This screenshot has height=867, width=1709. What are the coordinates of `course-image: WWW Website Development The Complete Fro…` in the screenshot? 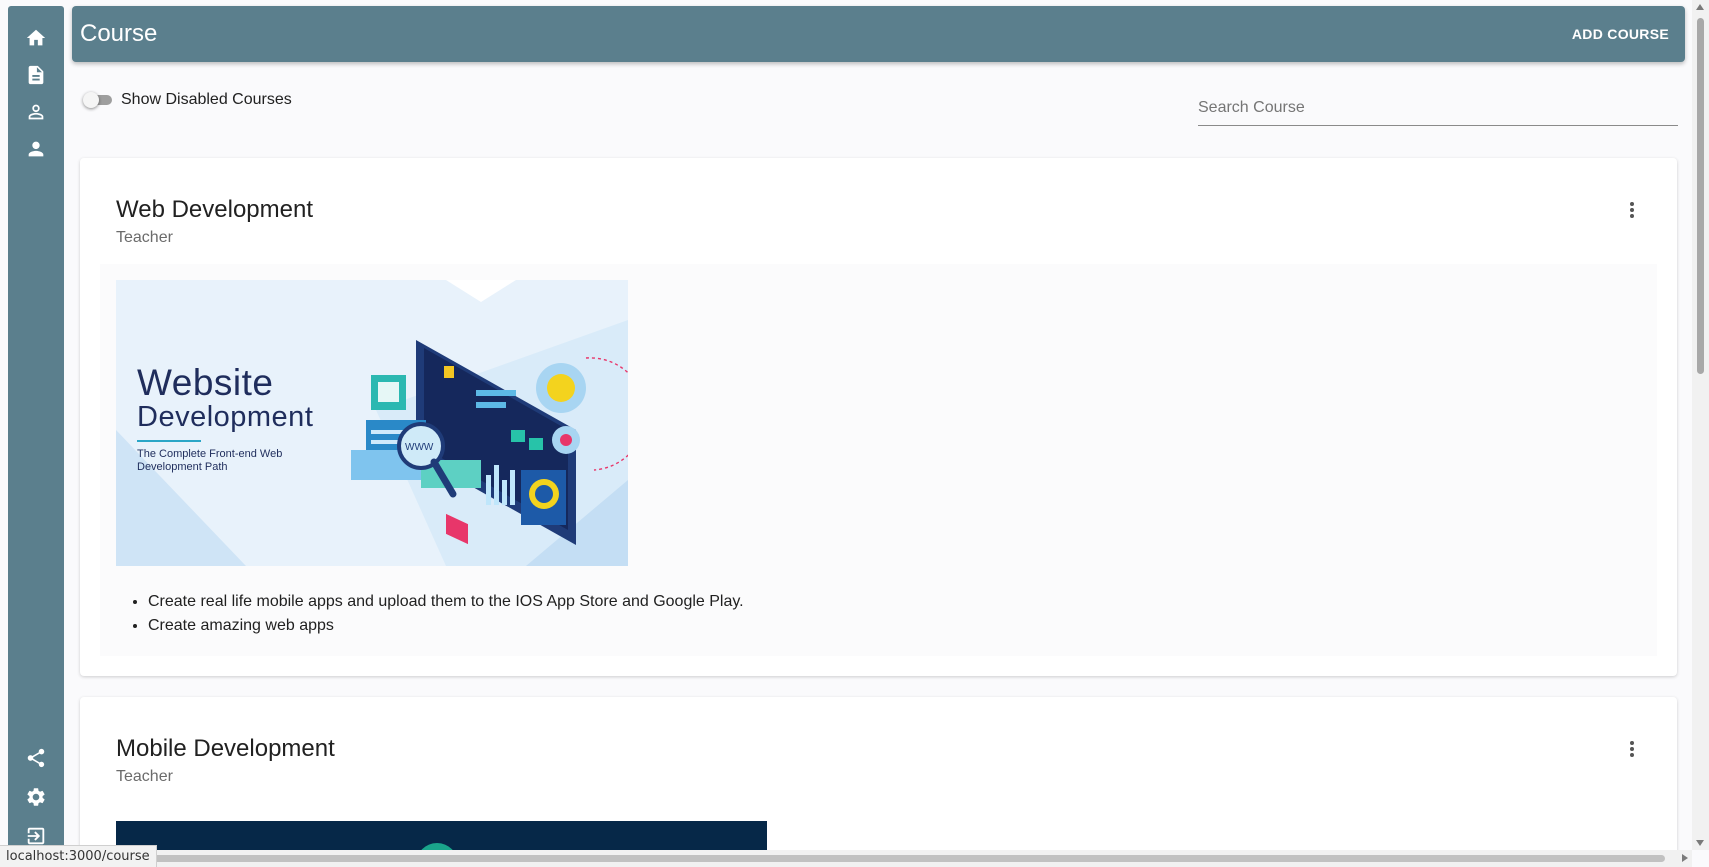 It's located at (372, 423).